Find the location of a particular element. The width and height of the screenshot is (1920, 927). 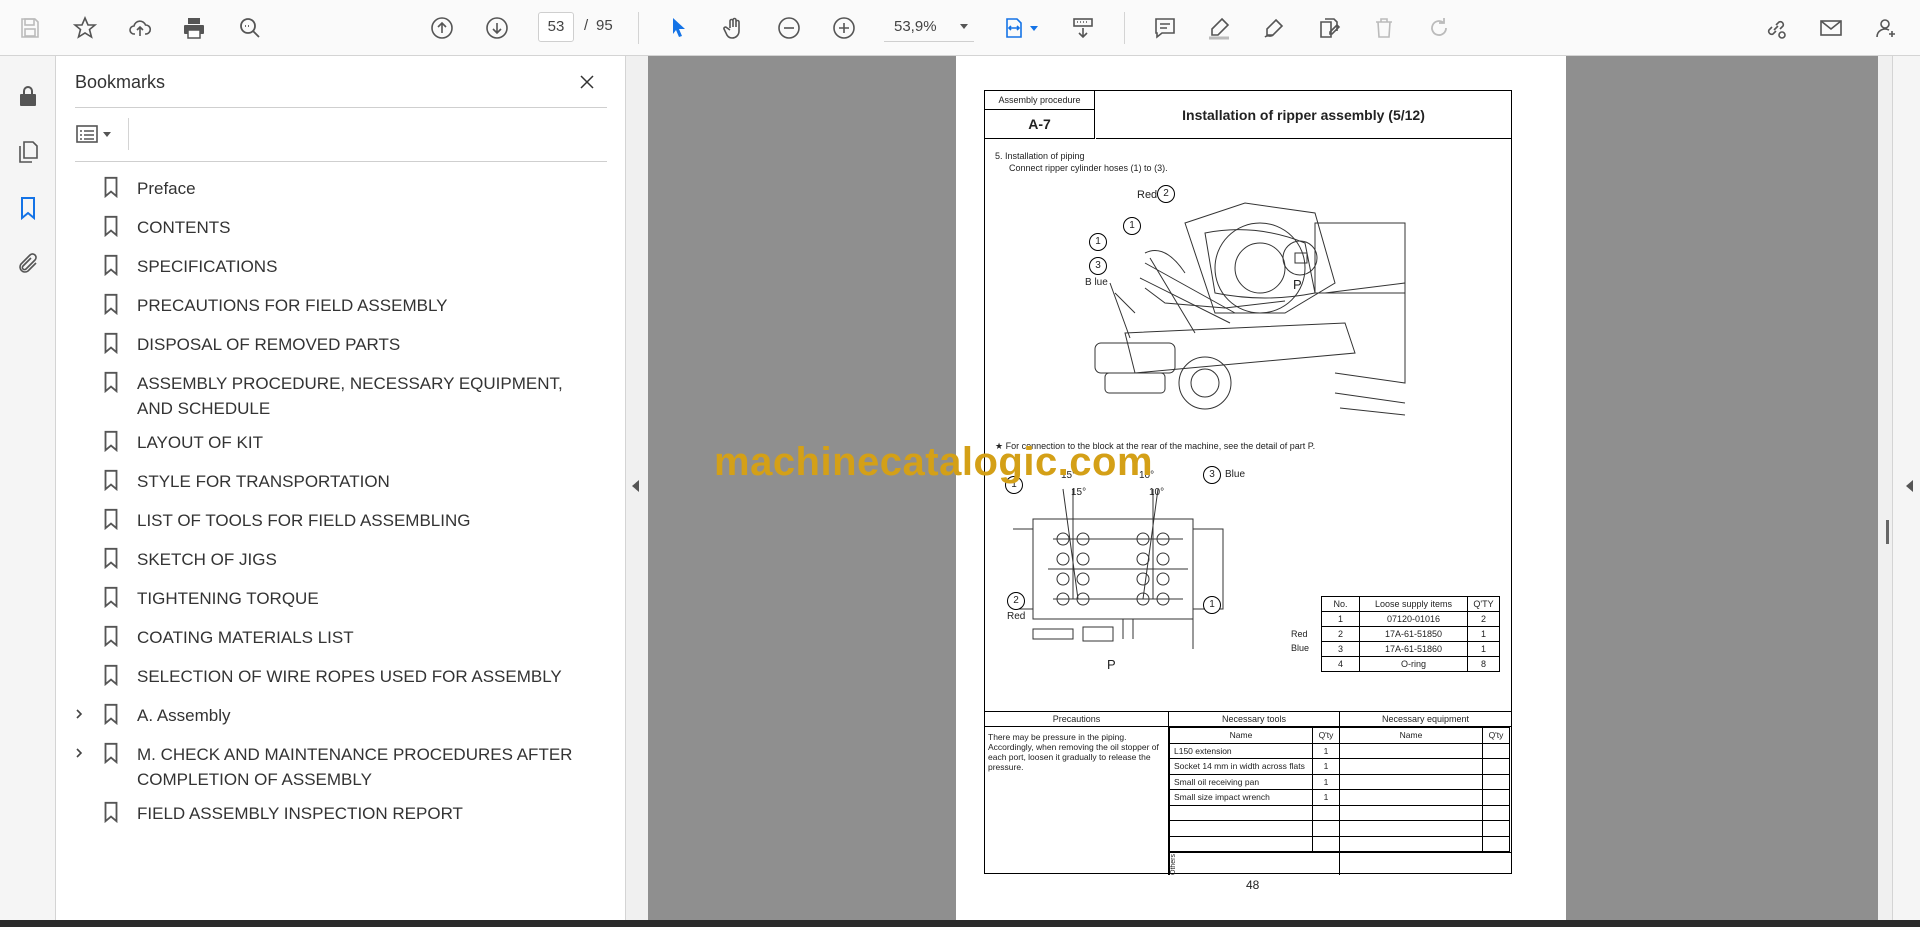

divider is located at coordinates (341, 107).